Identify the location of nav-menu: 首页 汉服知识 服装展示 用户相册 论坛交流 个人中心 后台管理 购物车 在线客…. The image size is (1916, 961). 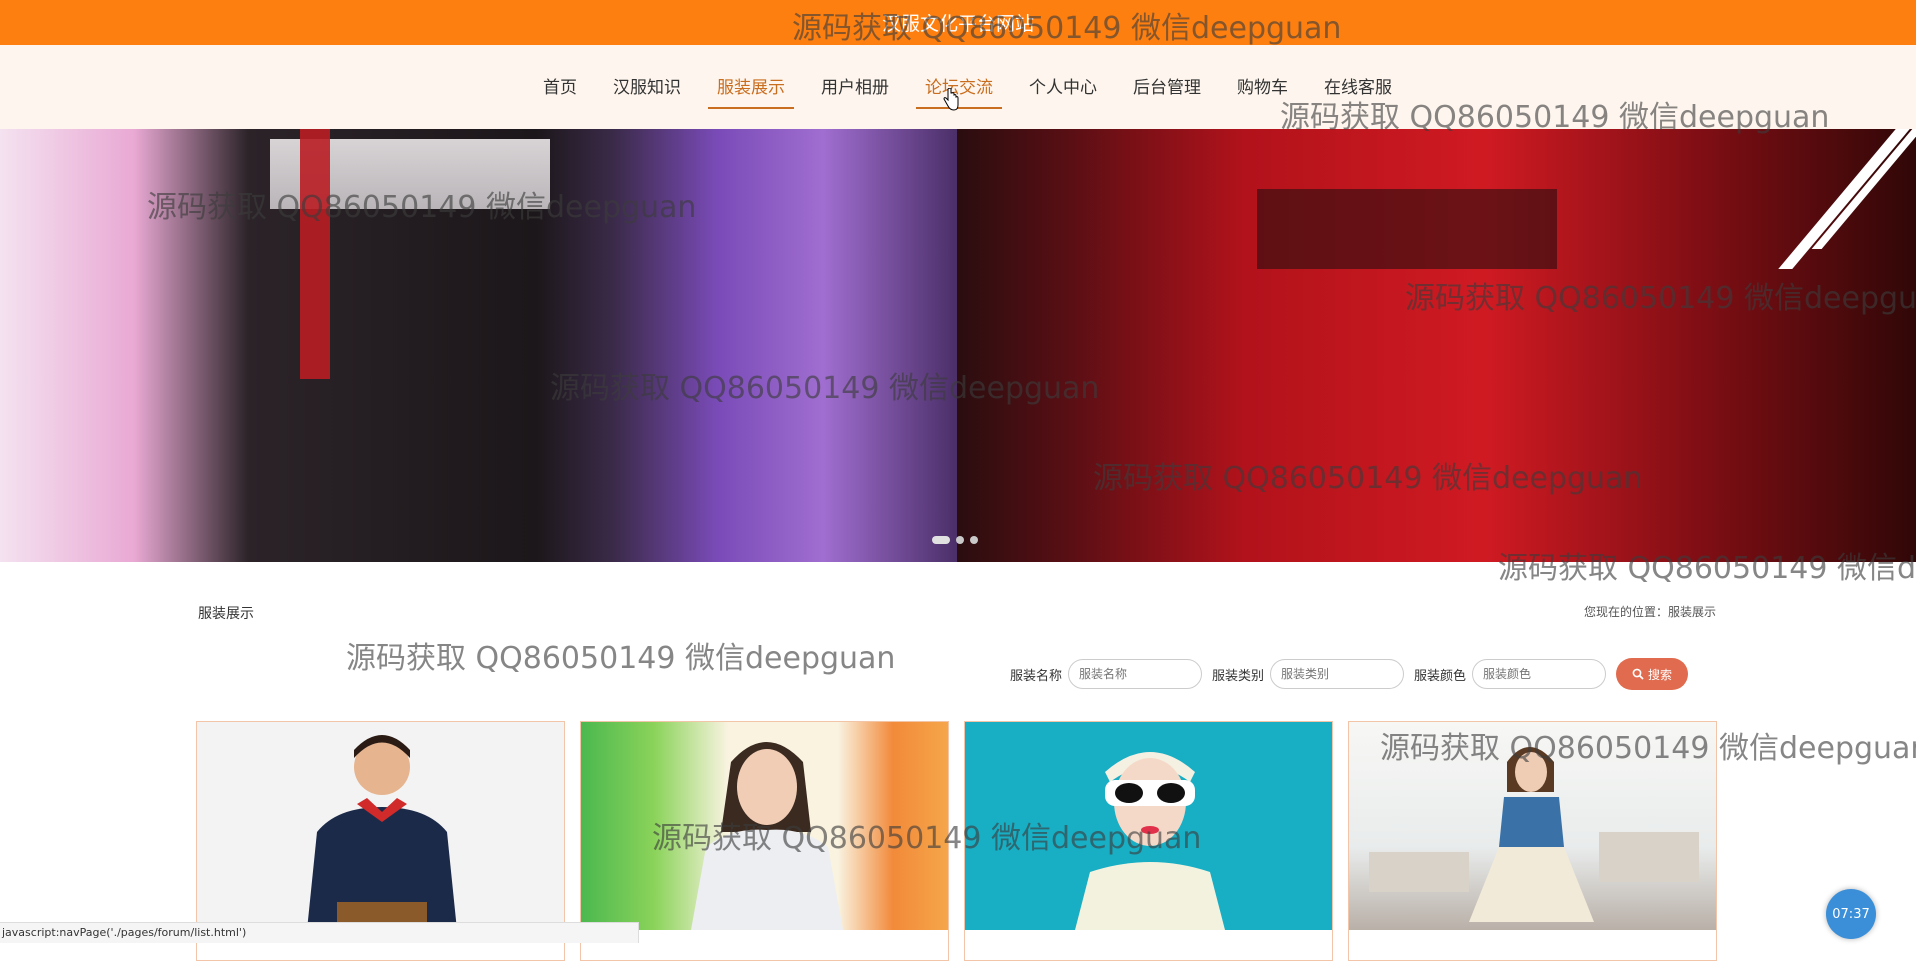
(967, 91).